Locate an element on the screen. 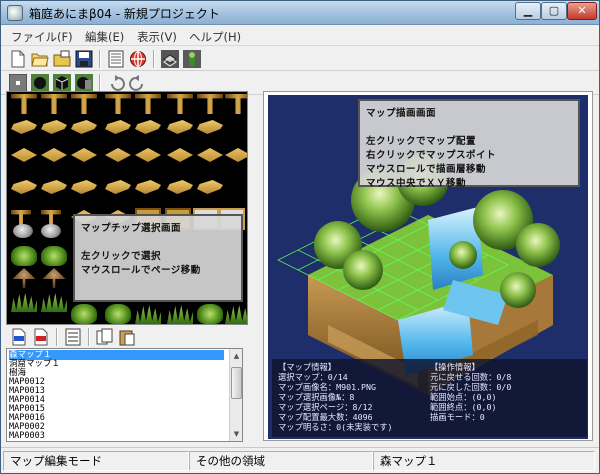 The height and width of the screenshot is (474, 600). redo-icon is located at coordinates (138, 83).